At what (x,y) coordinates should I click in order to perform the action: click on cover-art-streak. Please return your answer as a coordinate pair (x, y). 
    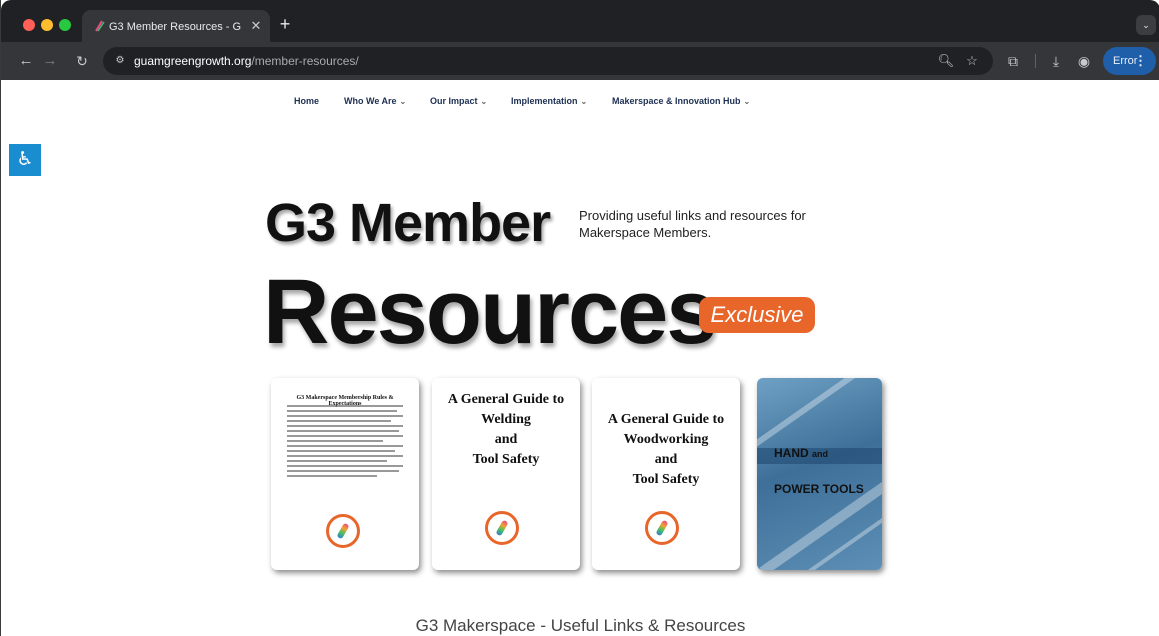
    Looking at the image, I should click on (819, 414).